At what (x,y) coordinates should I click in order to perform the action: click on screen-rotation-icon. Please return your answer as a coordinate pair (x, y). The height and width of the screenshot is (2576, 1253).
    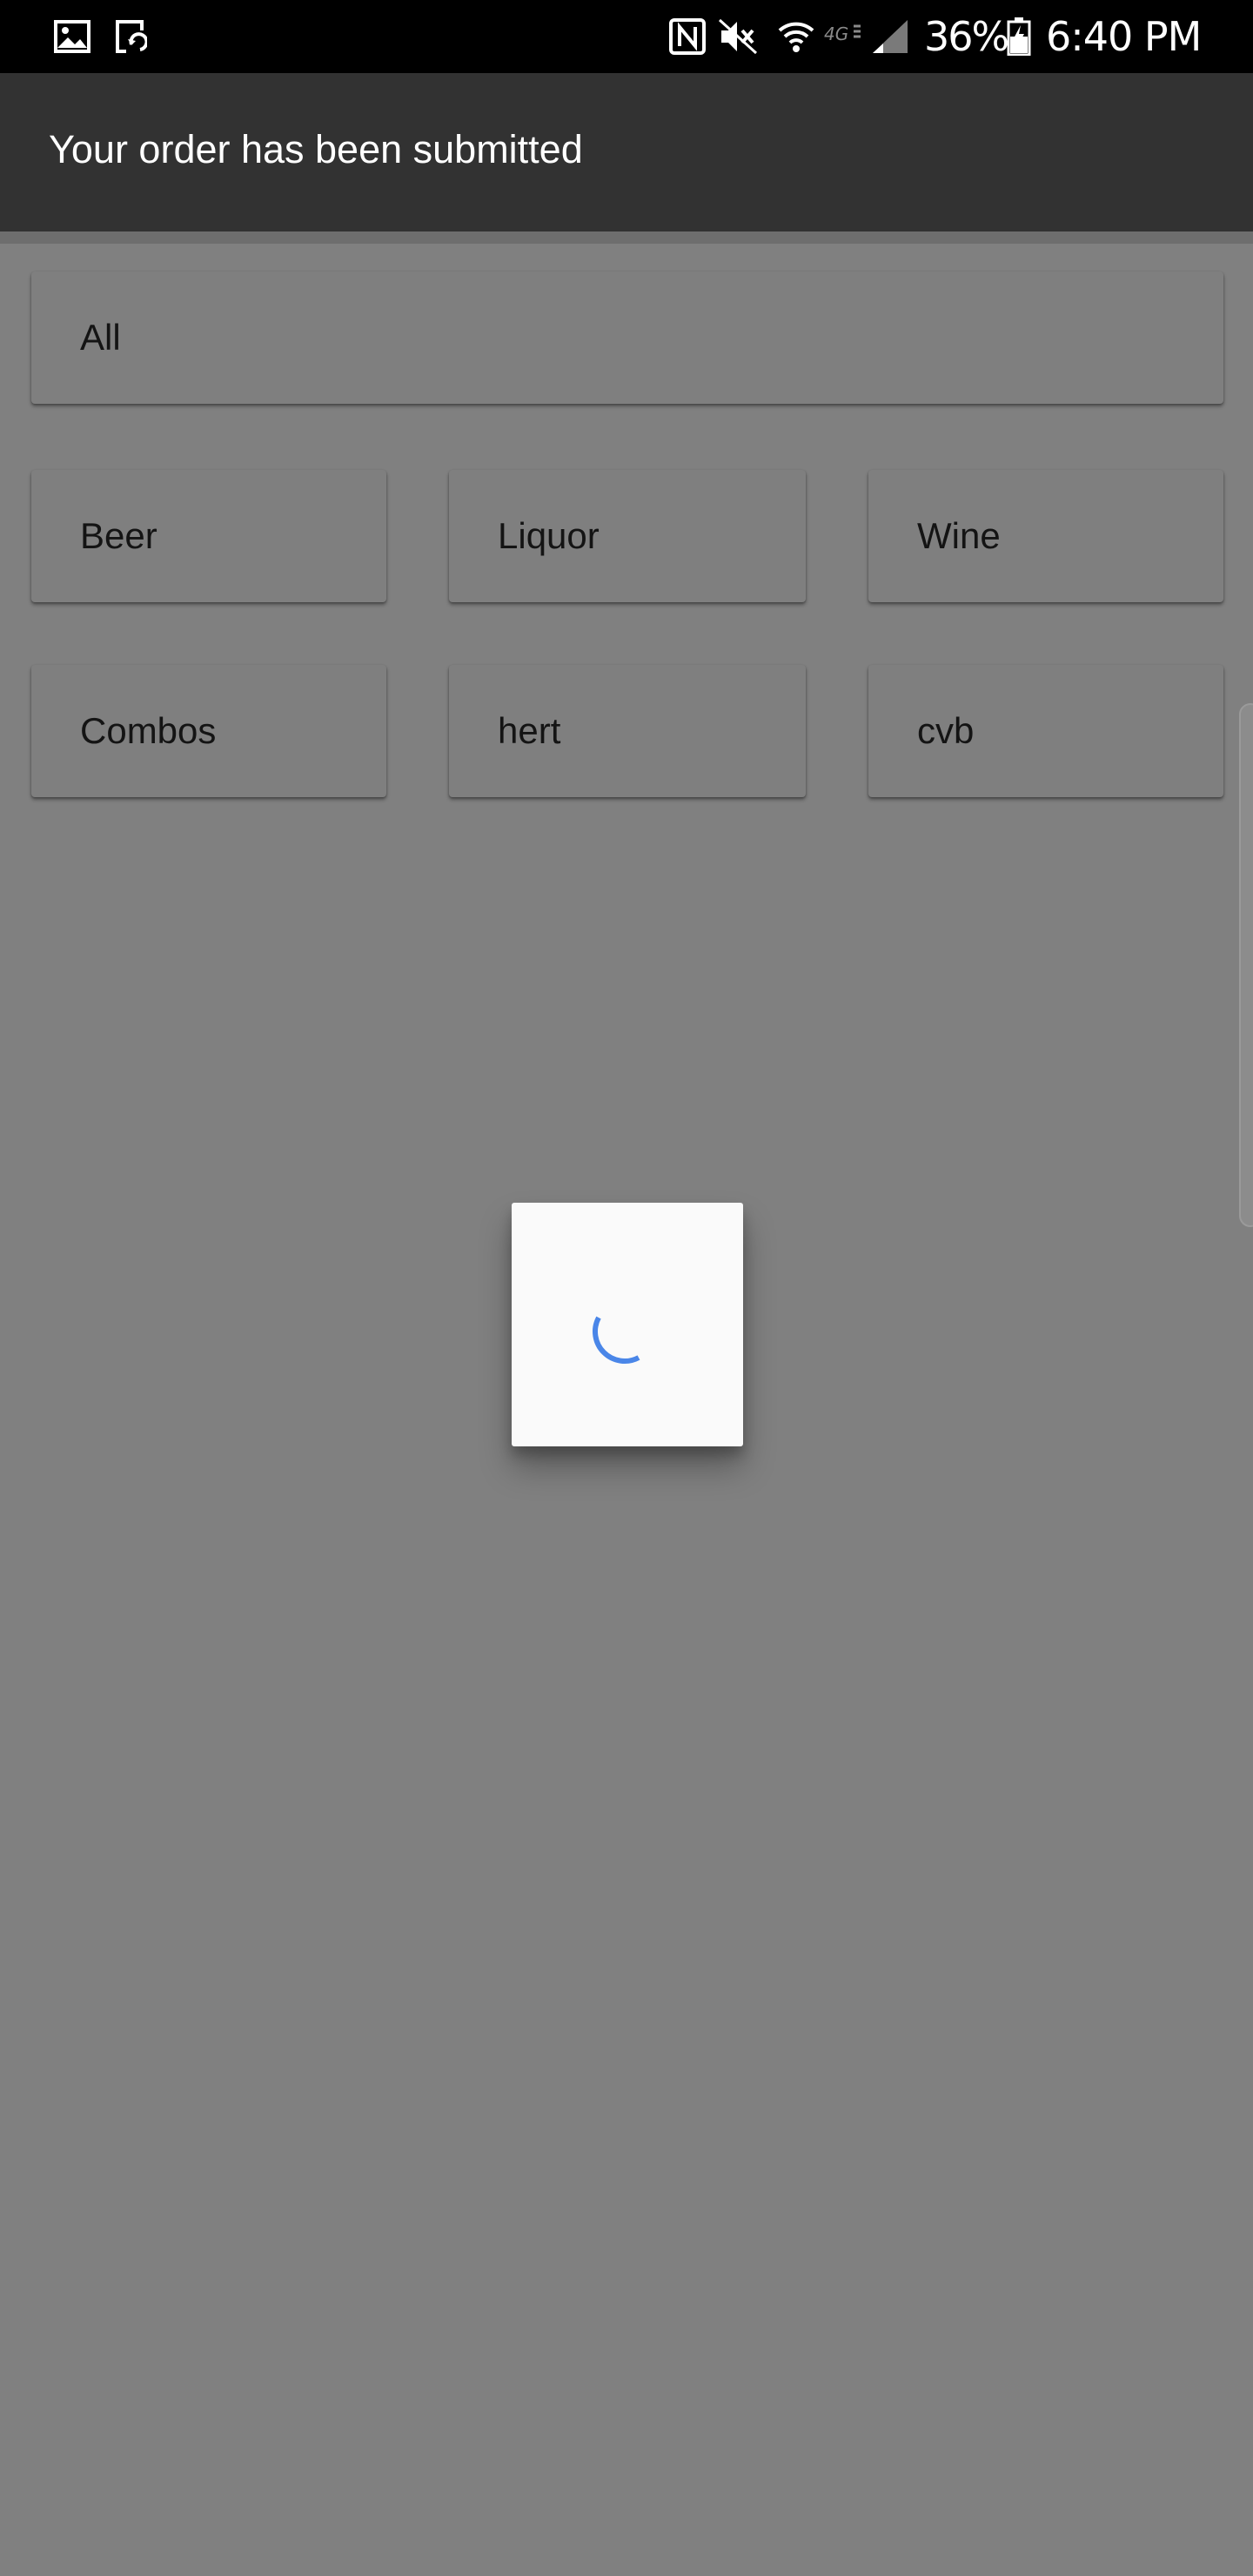
    Looking at the image, I should click on (130, 37).